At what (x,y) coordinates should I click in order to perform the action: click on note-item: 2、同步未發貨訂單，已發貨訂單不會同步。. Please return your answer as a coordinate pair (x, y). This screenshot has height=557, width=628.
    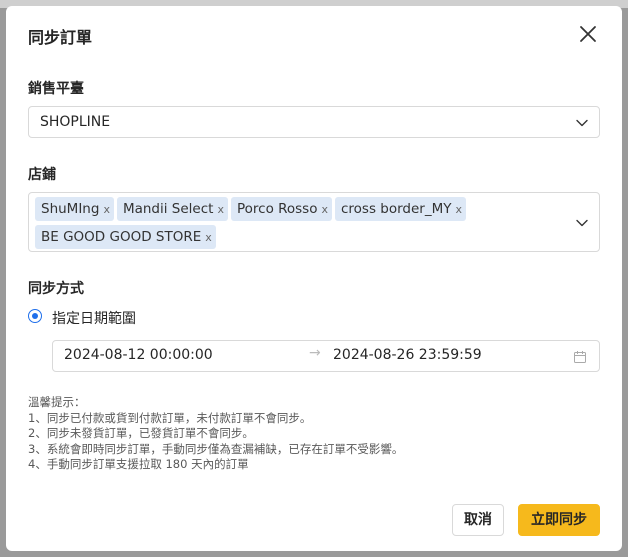
    Looking at the image, I should click on (141, 433).